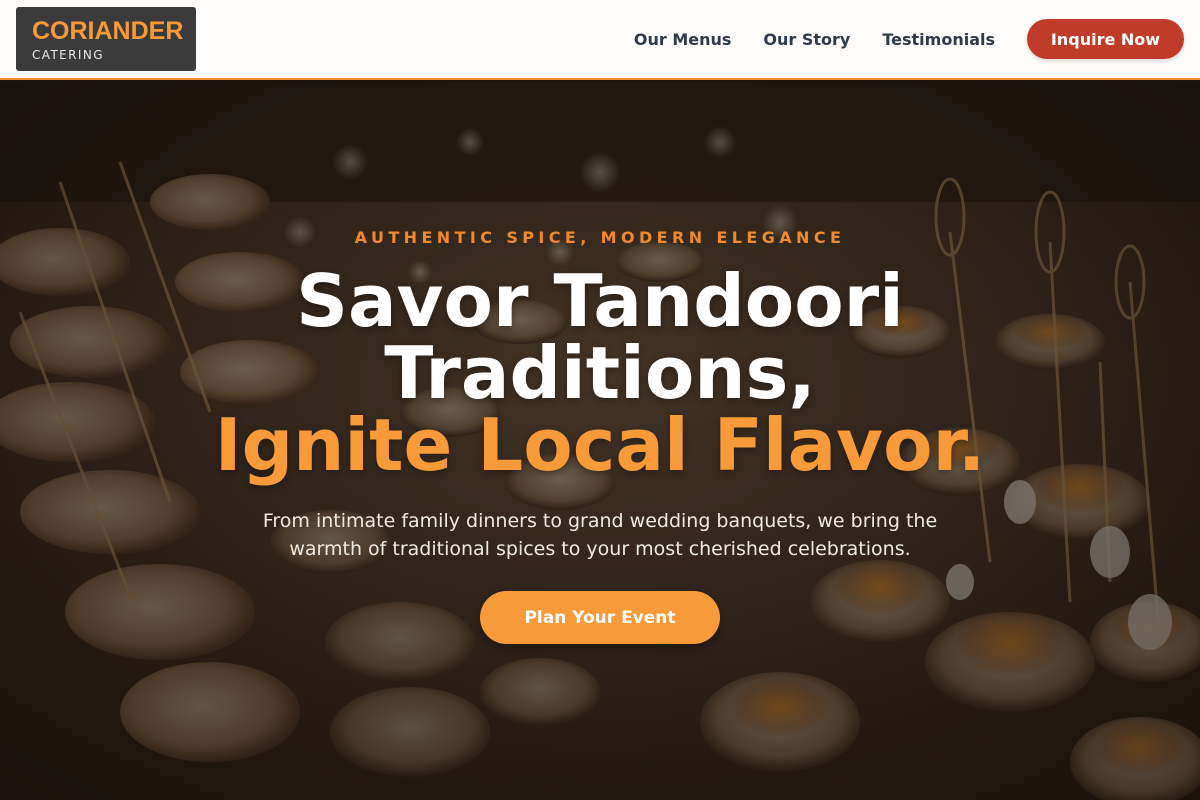 This screenshot has width=1200, height=800. I want to click on brand-logo: CORIANDER CATERING, so click(106, 39).